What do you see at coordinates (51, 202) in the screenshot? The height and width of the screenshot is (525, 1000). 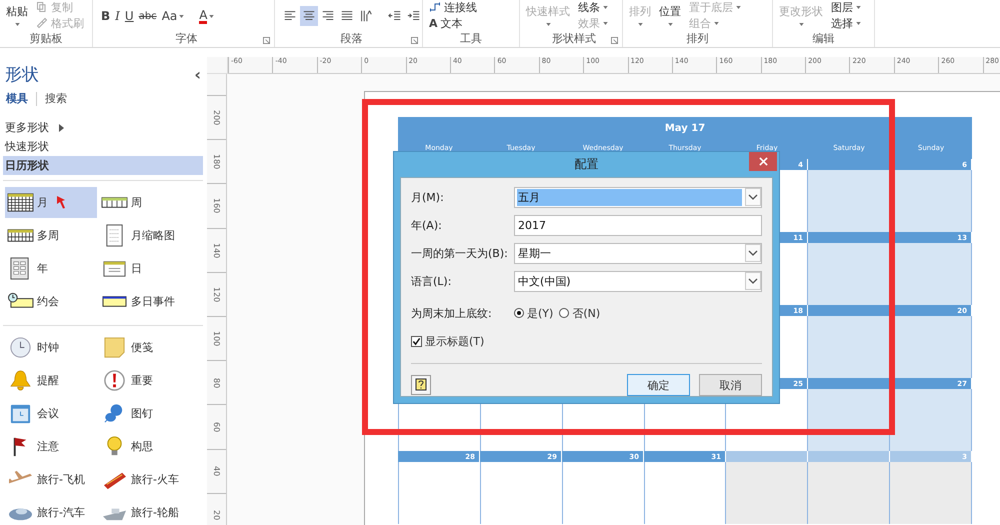 I see `shape-tile: 月` at bounding box center [51, 202].